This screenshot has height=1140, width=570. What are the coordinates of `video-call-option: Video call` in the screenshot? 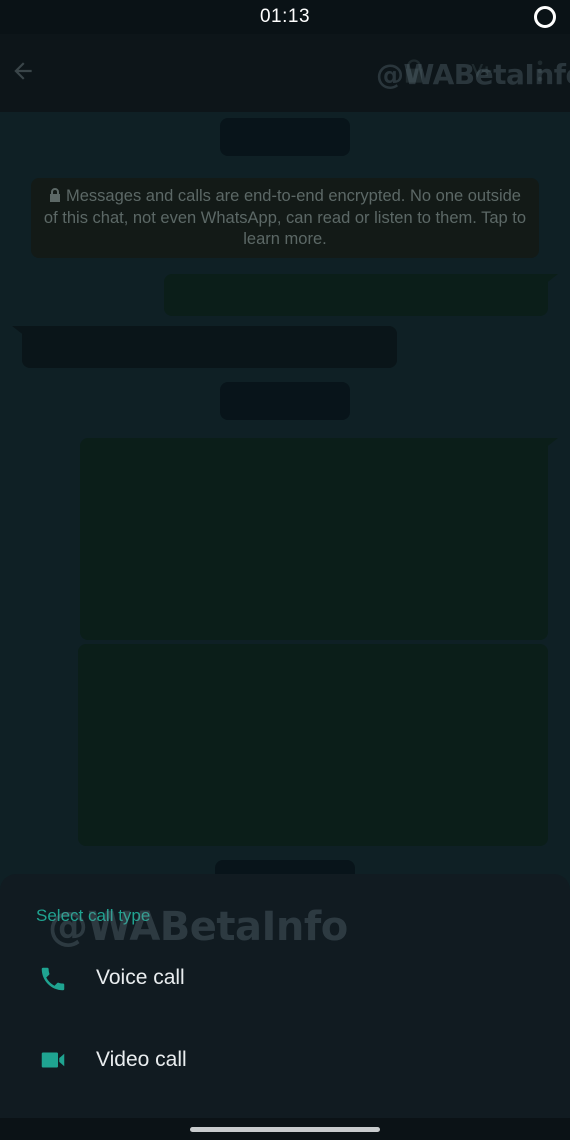 It's located at (285, 1060).